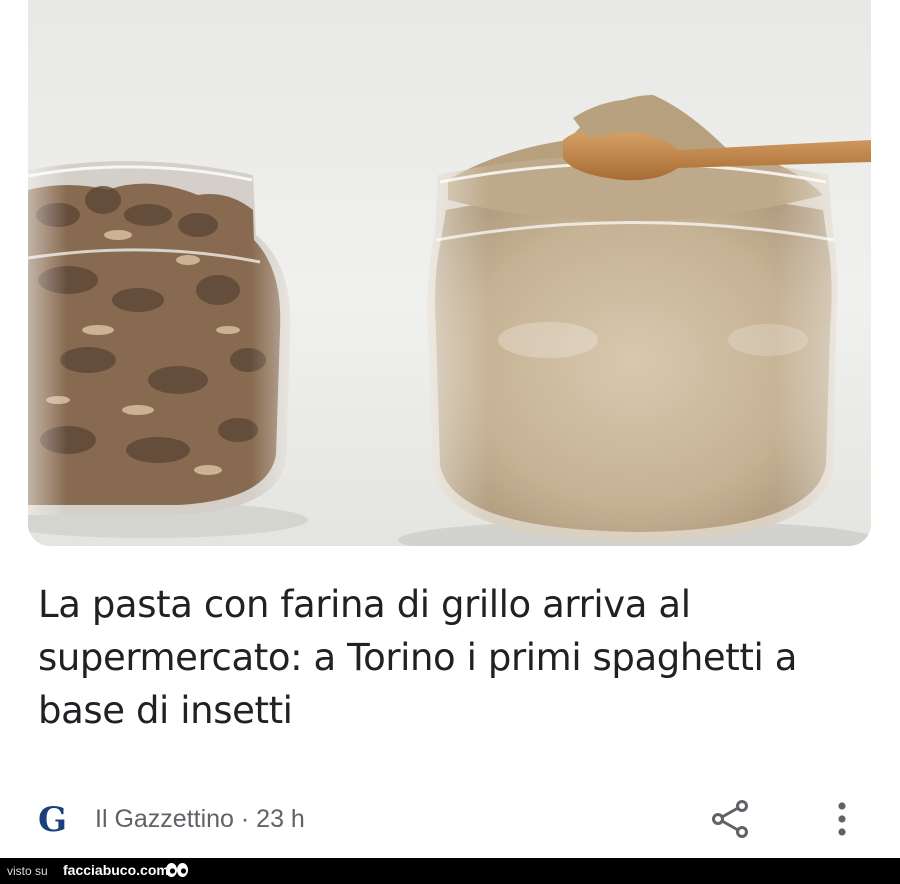 This screenshot has width=900, height=884. Describe the element at coordinates (27, 871) in the screenshot. I see `watermark-prefix: visto su` at that location.